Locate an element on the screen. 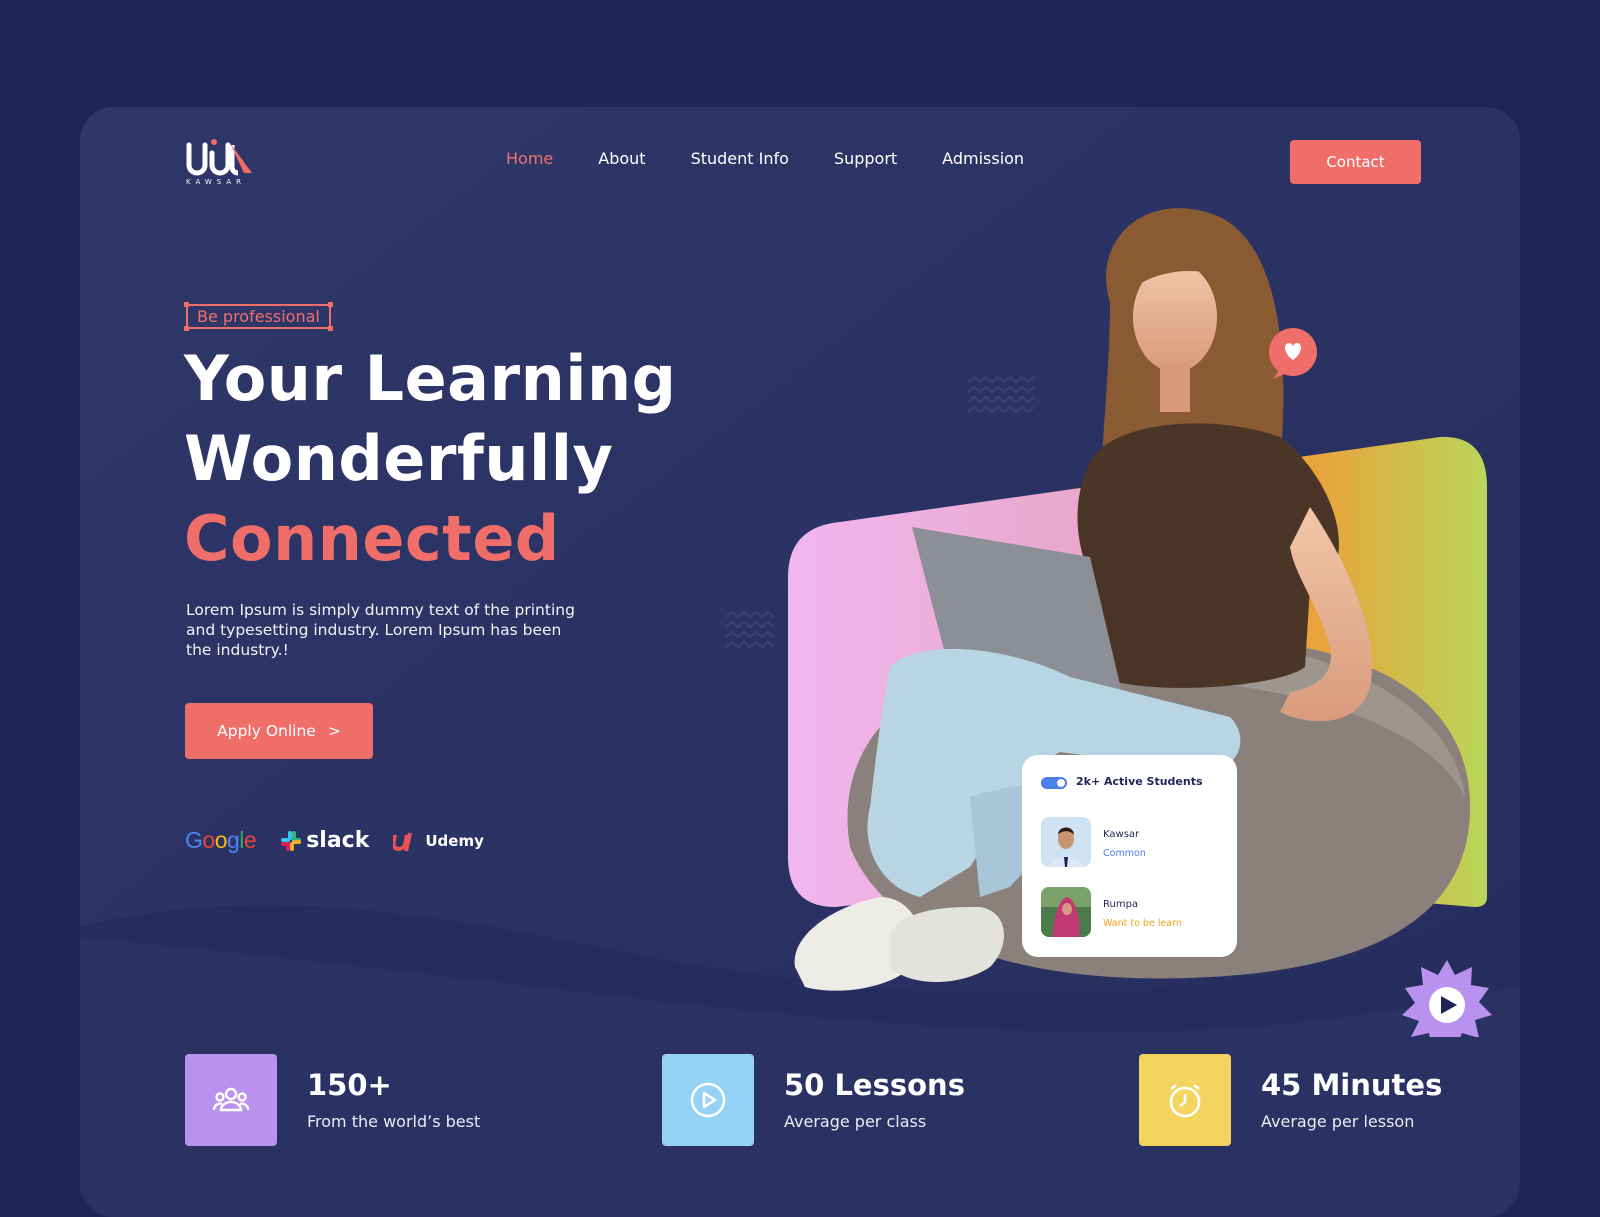 The width and height of the screenshot is (1600, 1217). users-icon is located at coordinates (231, 1100).